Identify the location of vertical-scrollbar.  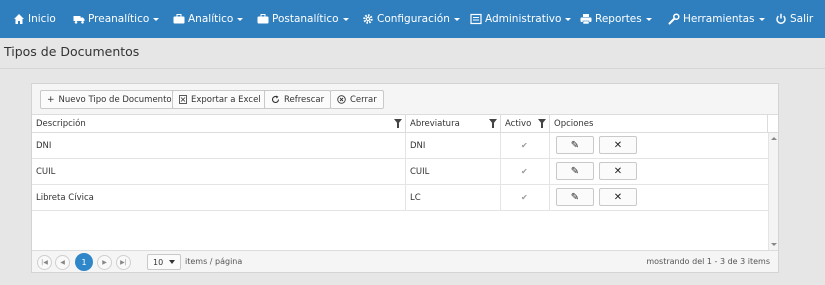
(773, 191).